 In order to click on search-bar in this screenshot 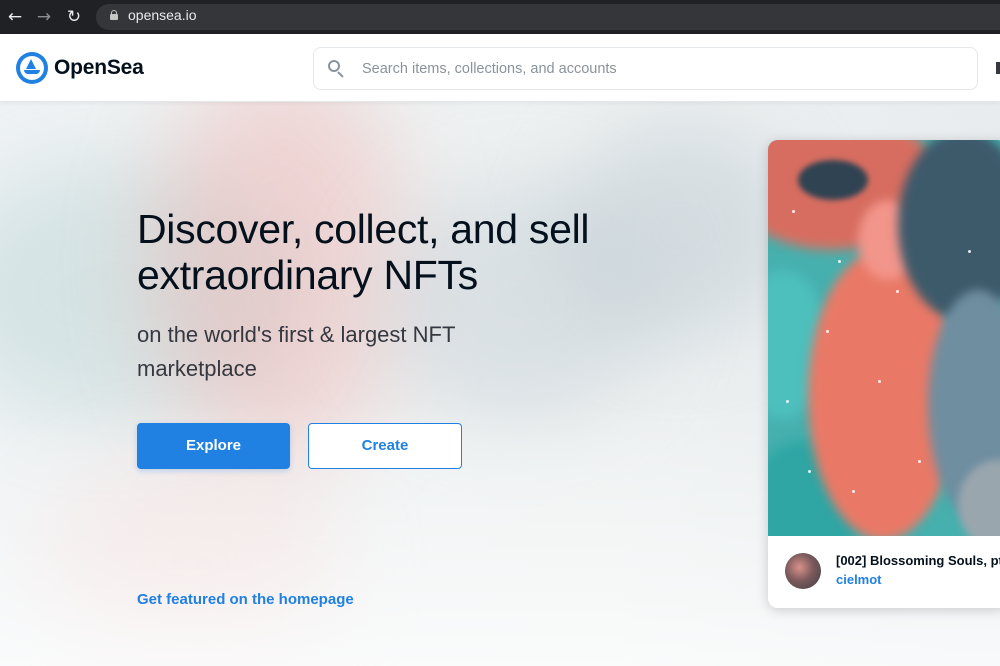, I will do `click(645, 68)`.